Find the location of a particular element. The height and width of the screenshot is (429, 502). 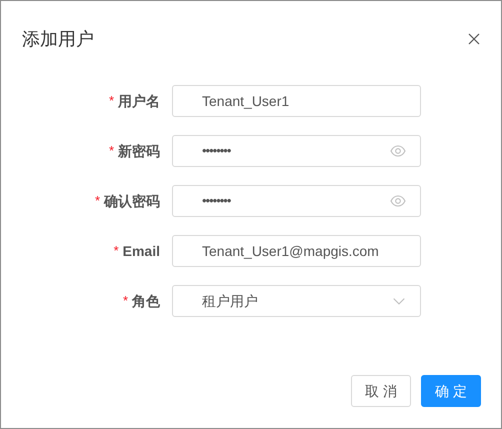

role-select: 租户用户 is located at coordinates (296, 301).